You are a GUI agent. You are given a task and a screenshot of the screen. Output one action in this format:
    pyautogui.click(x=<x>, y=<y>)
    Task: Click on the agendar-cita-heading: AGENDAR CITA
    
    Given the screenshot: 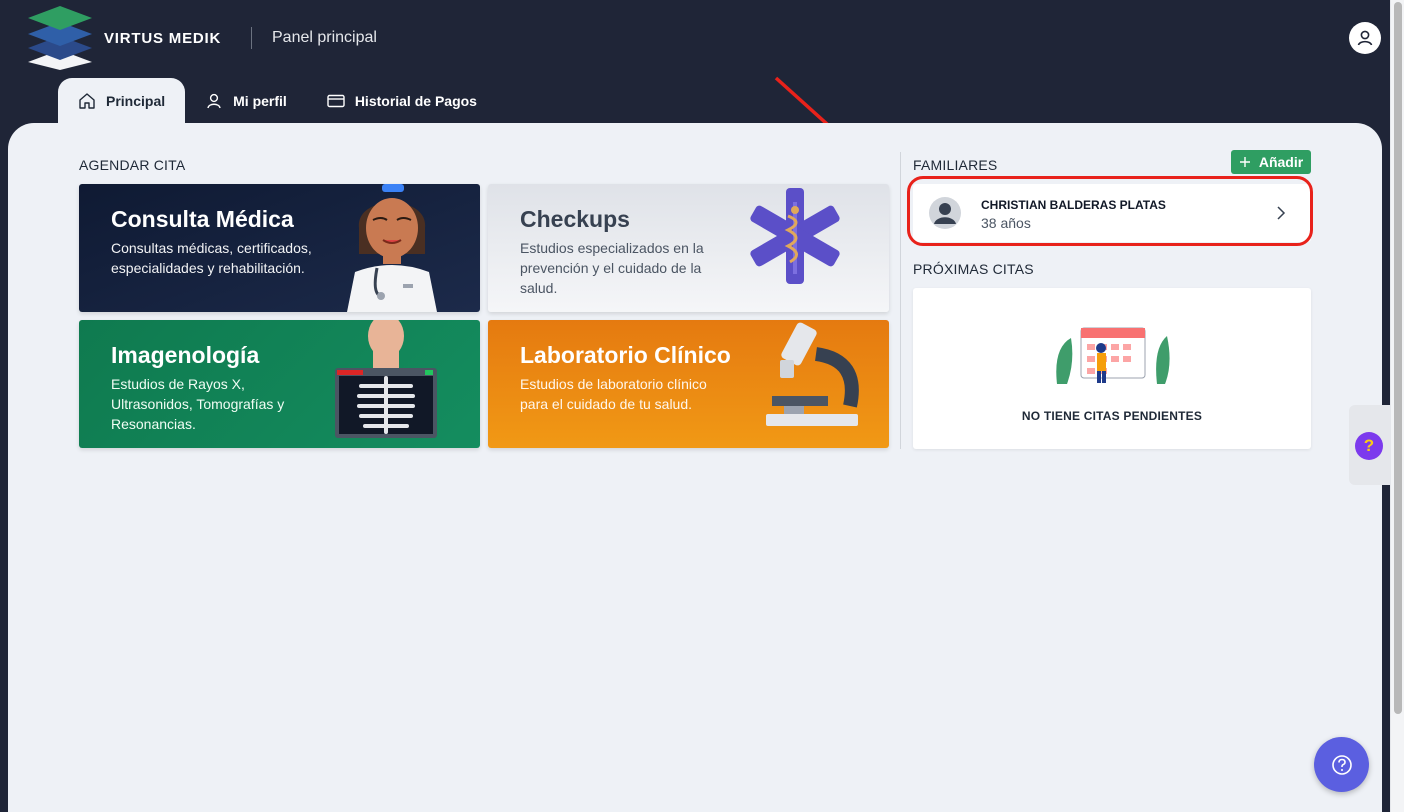 What is the action you would take?
    pyautogui.click(x=132, y=165)
    